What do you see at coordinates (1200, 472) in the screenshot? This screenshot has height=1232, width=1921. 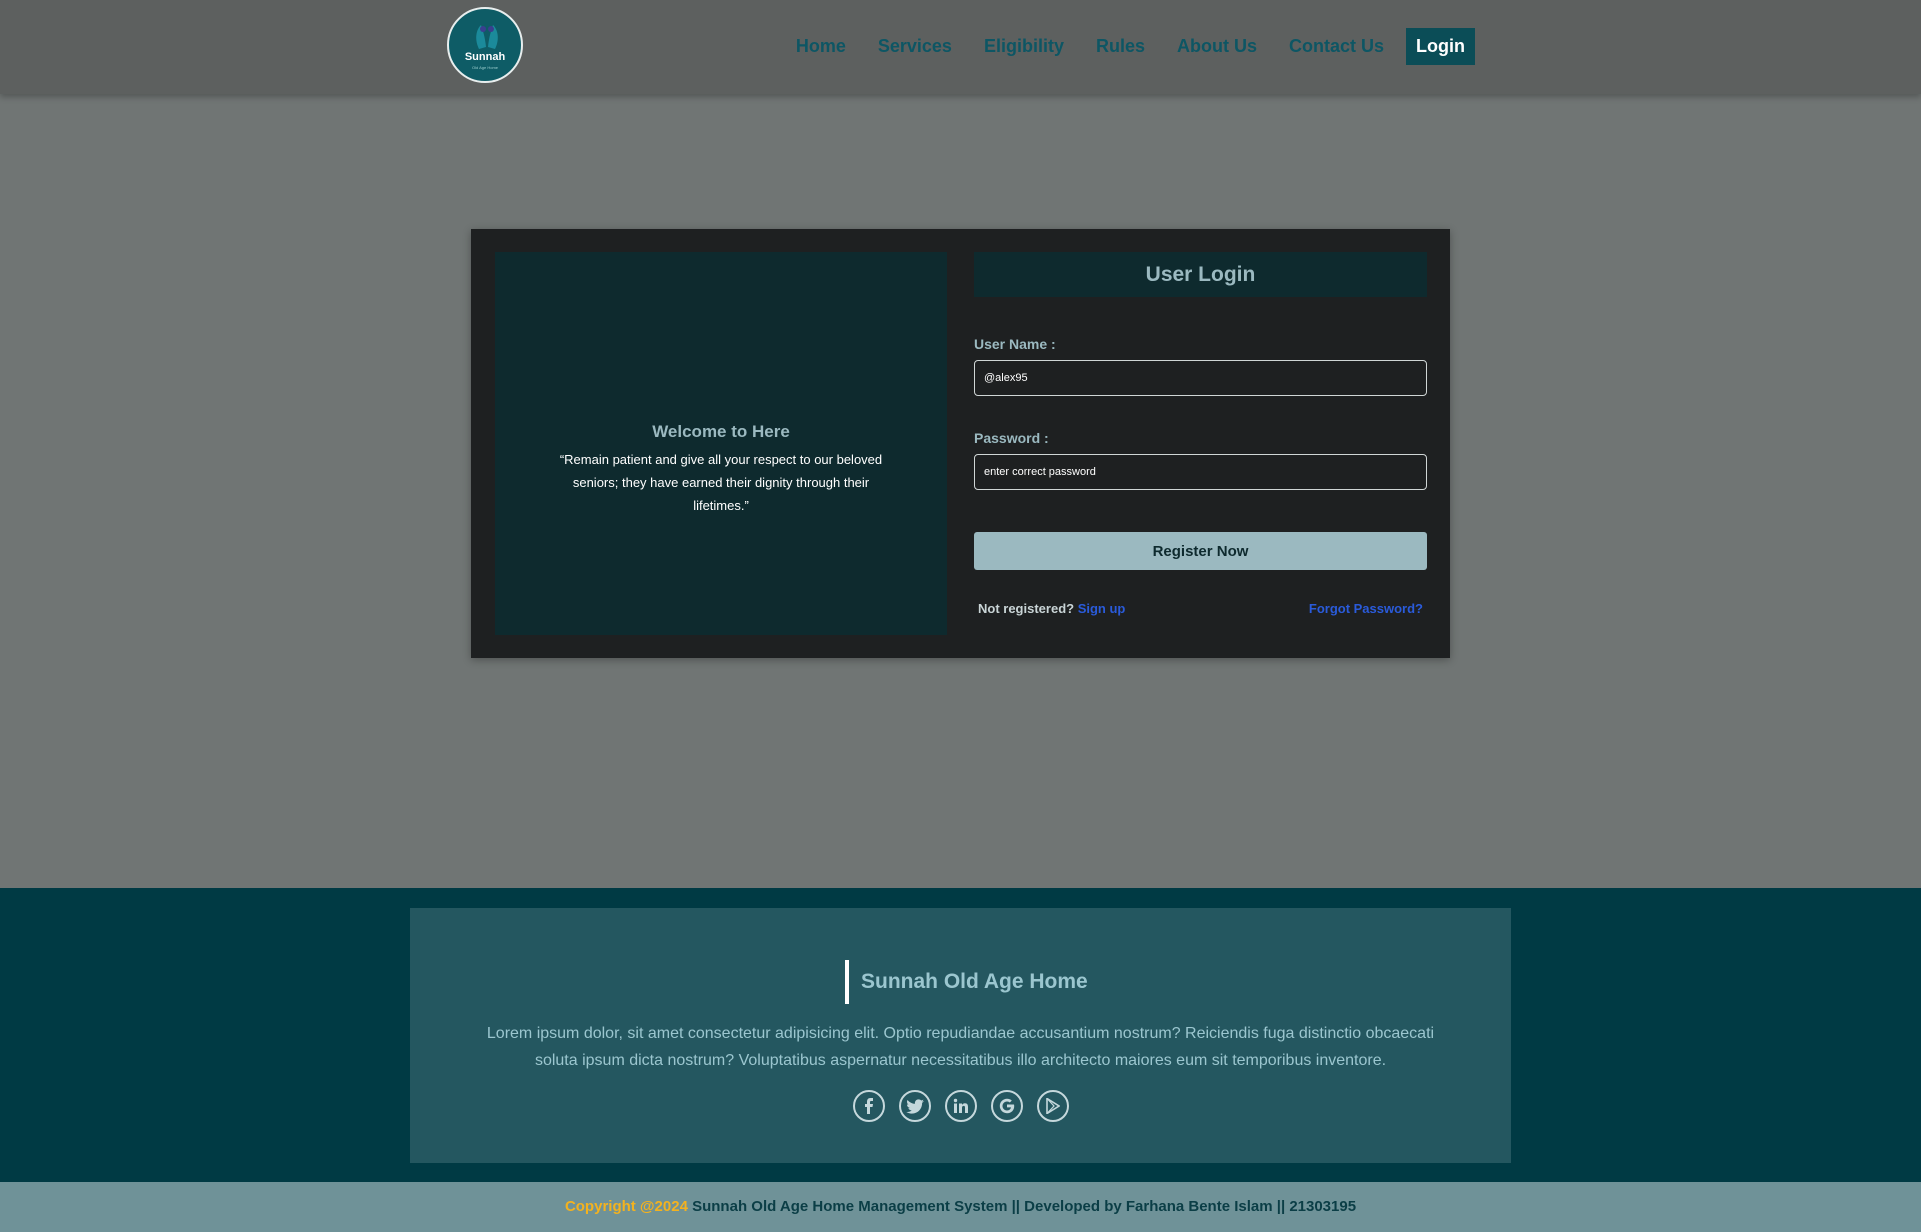 I see `password-input` at bounding box center [1200, 472].